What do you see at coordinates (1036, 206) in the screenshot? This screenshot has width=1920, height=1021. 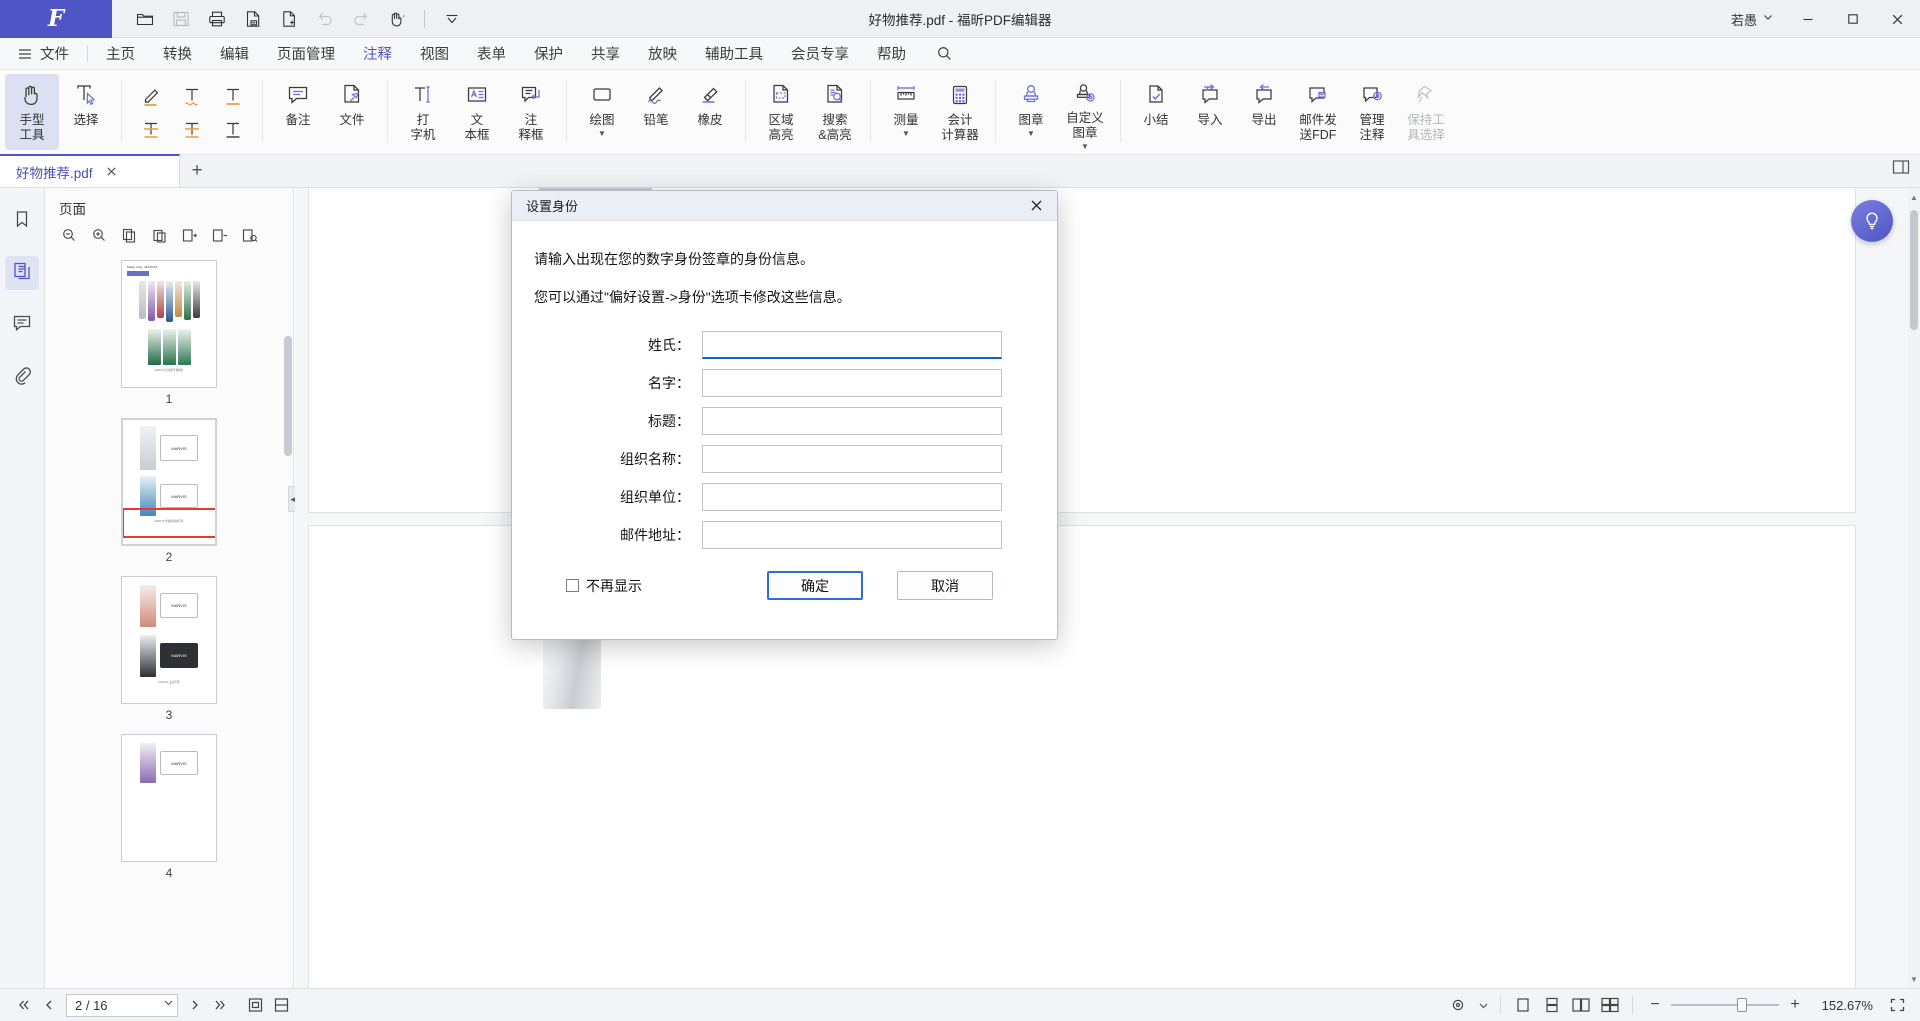 I see `close-icon` at bounding box center [1036, 206].